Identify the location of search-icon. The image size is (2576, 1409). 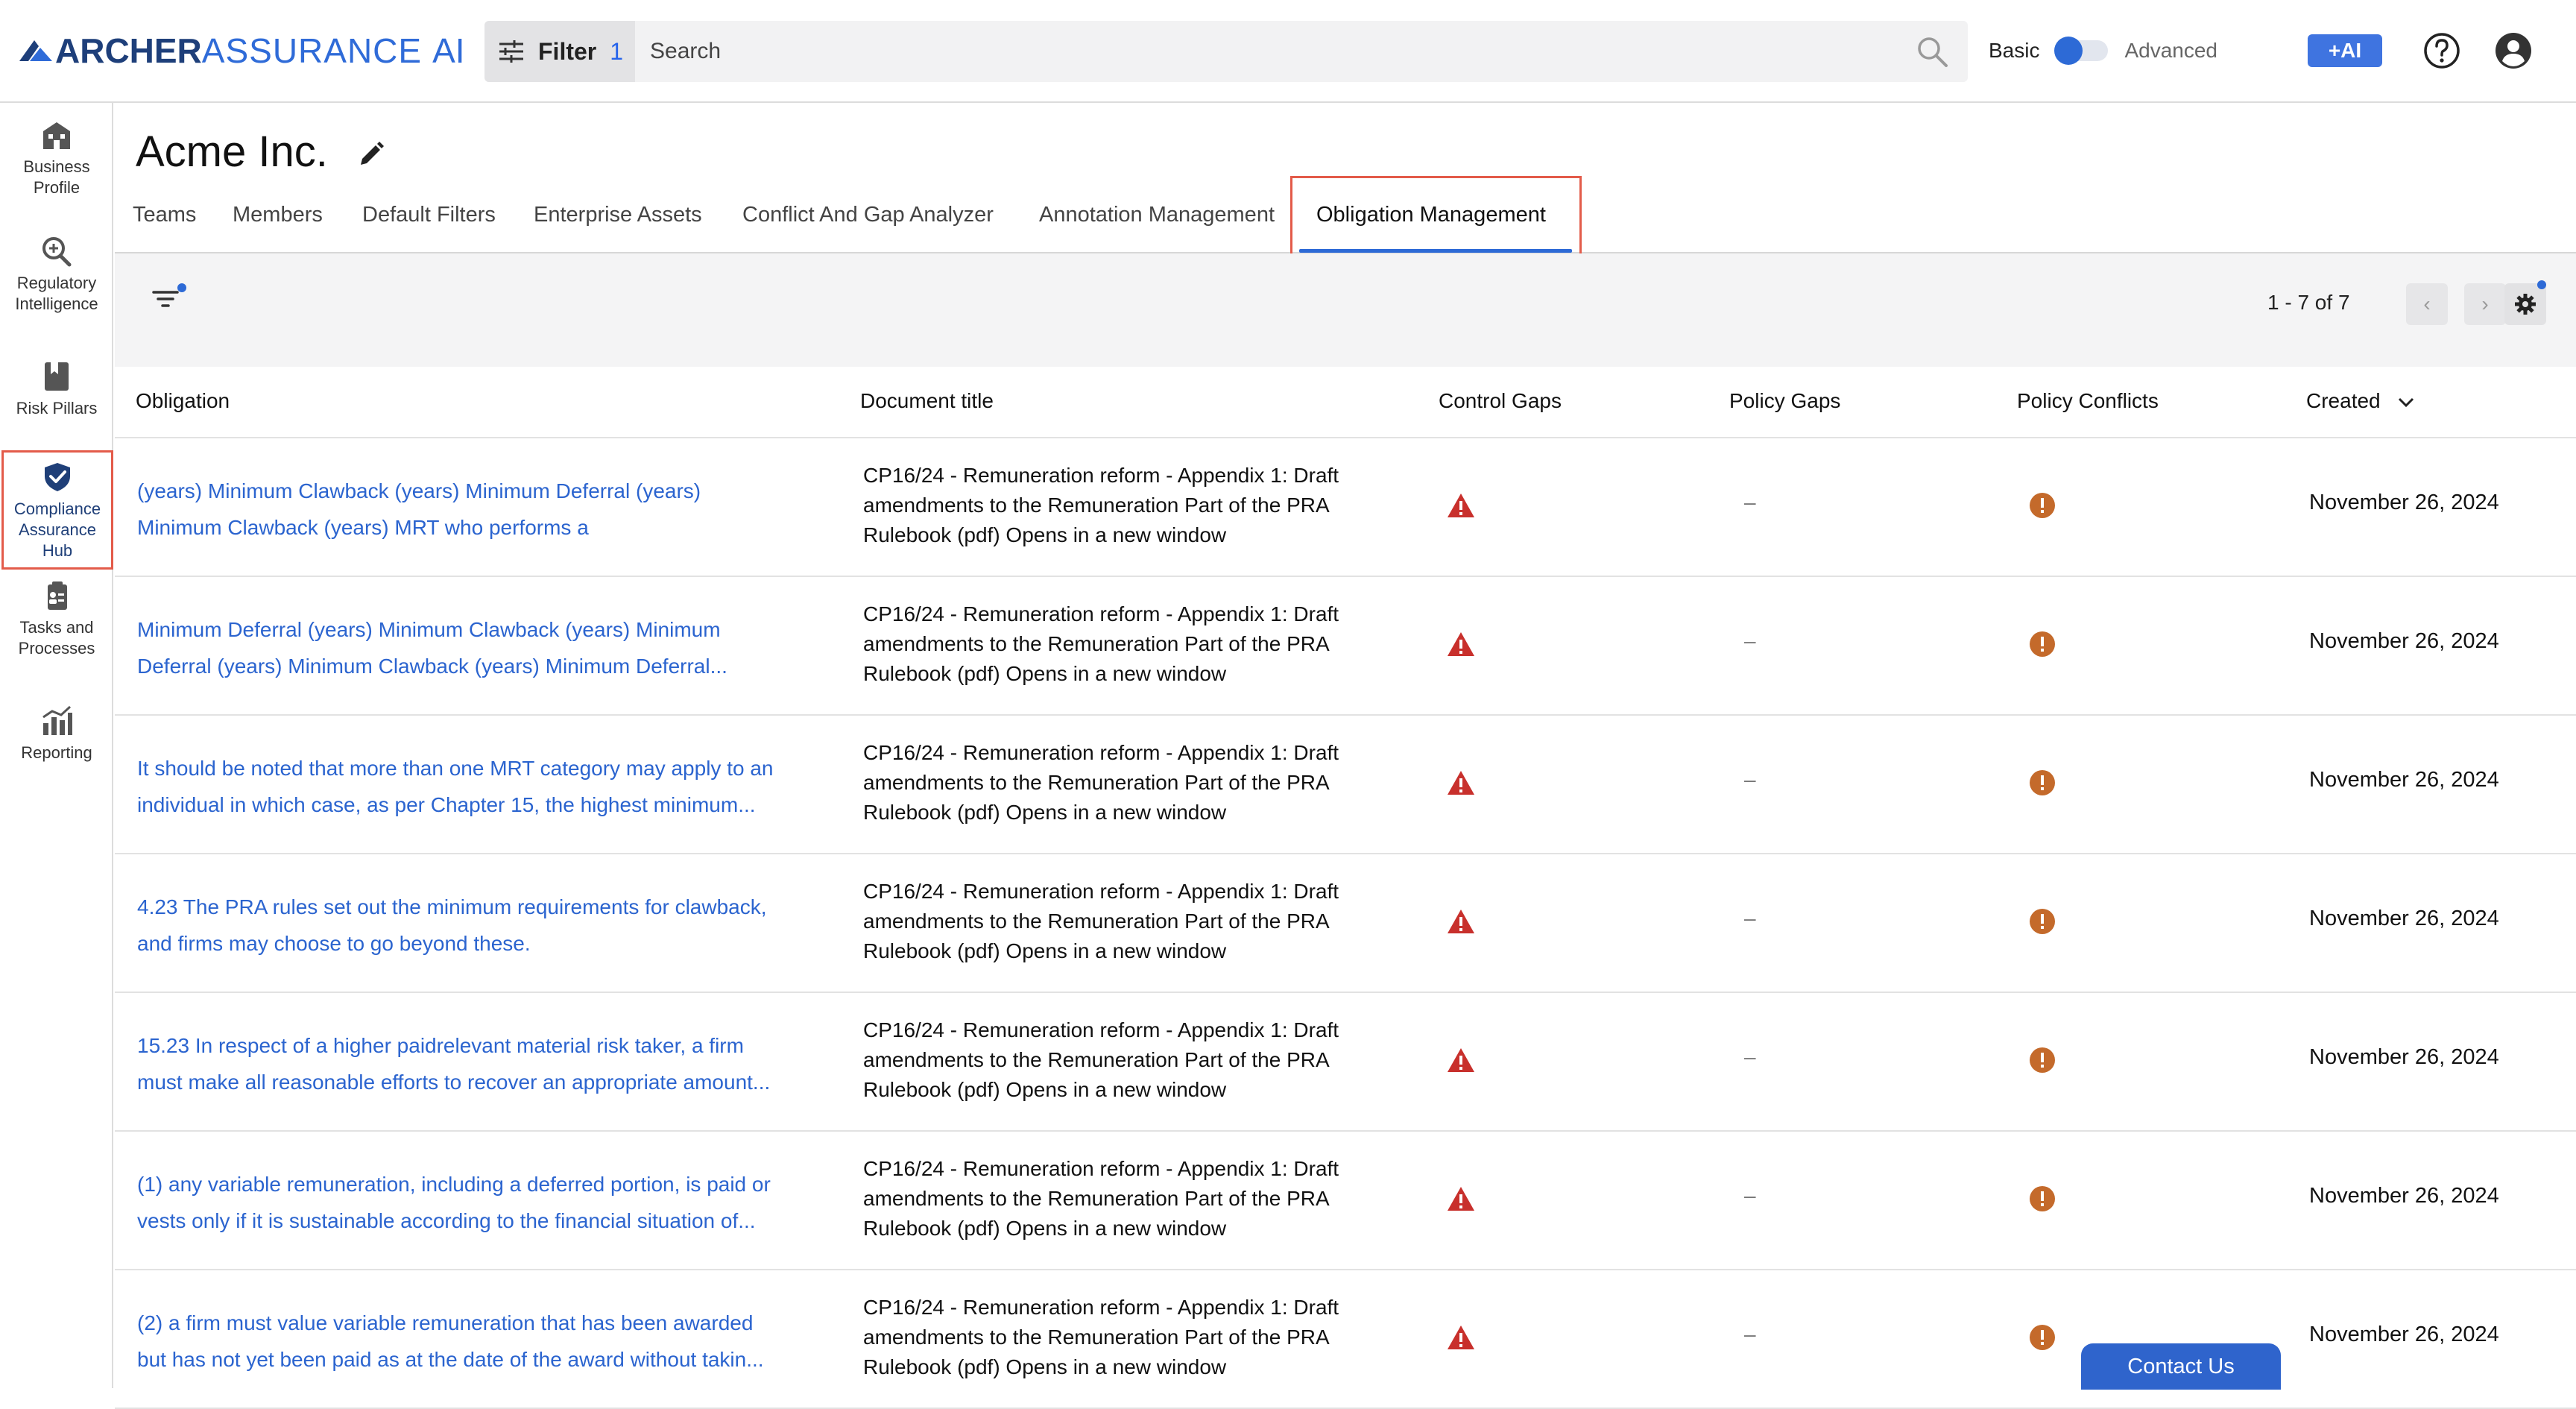
(1932, 51).